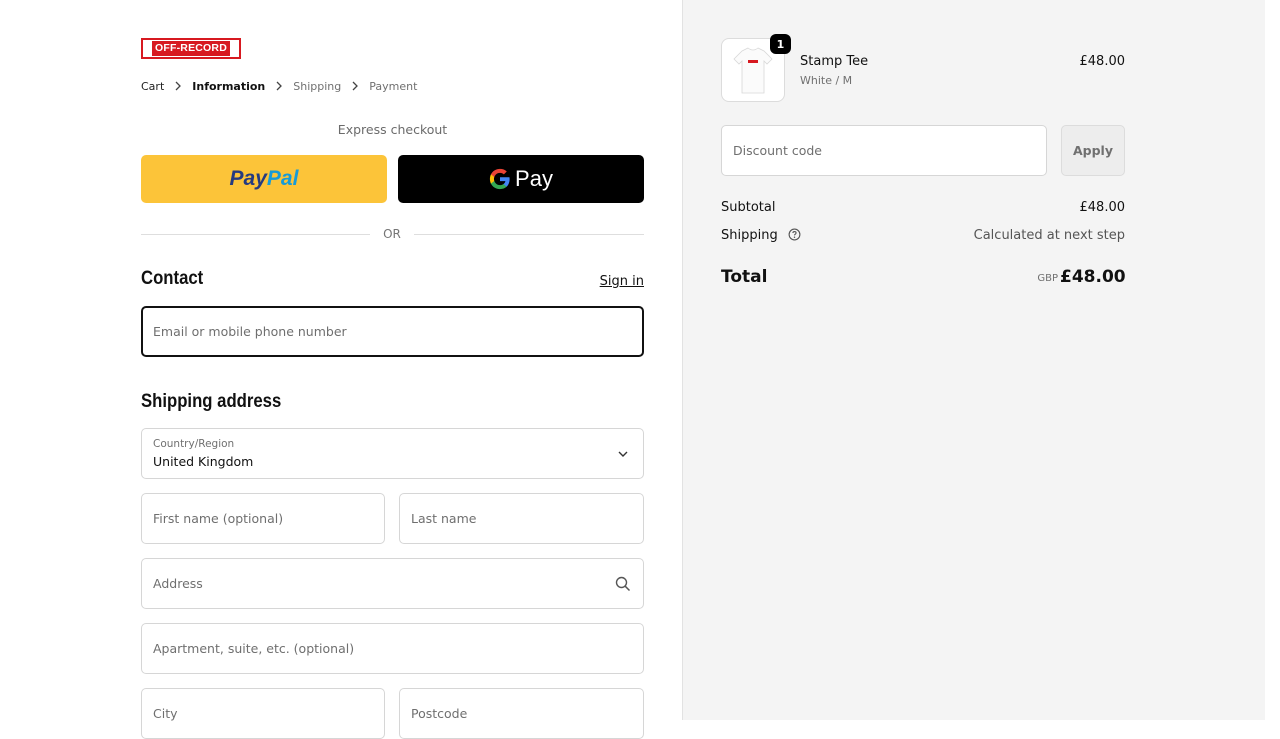 This screenshot has width=1280, height=739. Describe the element at coordinates (499, 179) in the screenshot. I see `google-g-icon` at that location.